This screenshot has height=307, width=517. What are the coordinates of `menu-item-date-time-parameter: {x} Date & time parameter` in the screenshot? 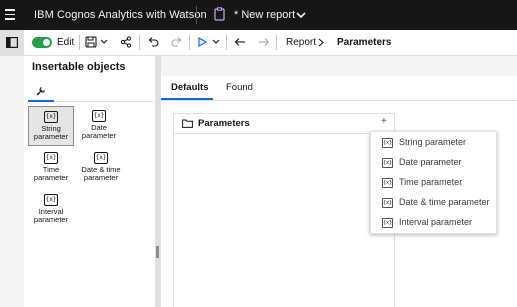 It's located at (433, 203).